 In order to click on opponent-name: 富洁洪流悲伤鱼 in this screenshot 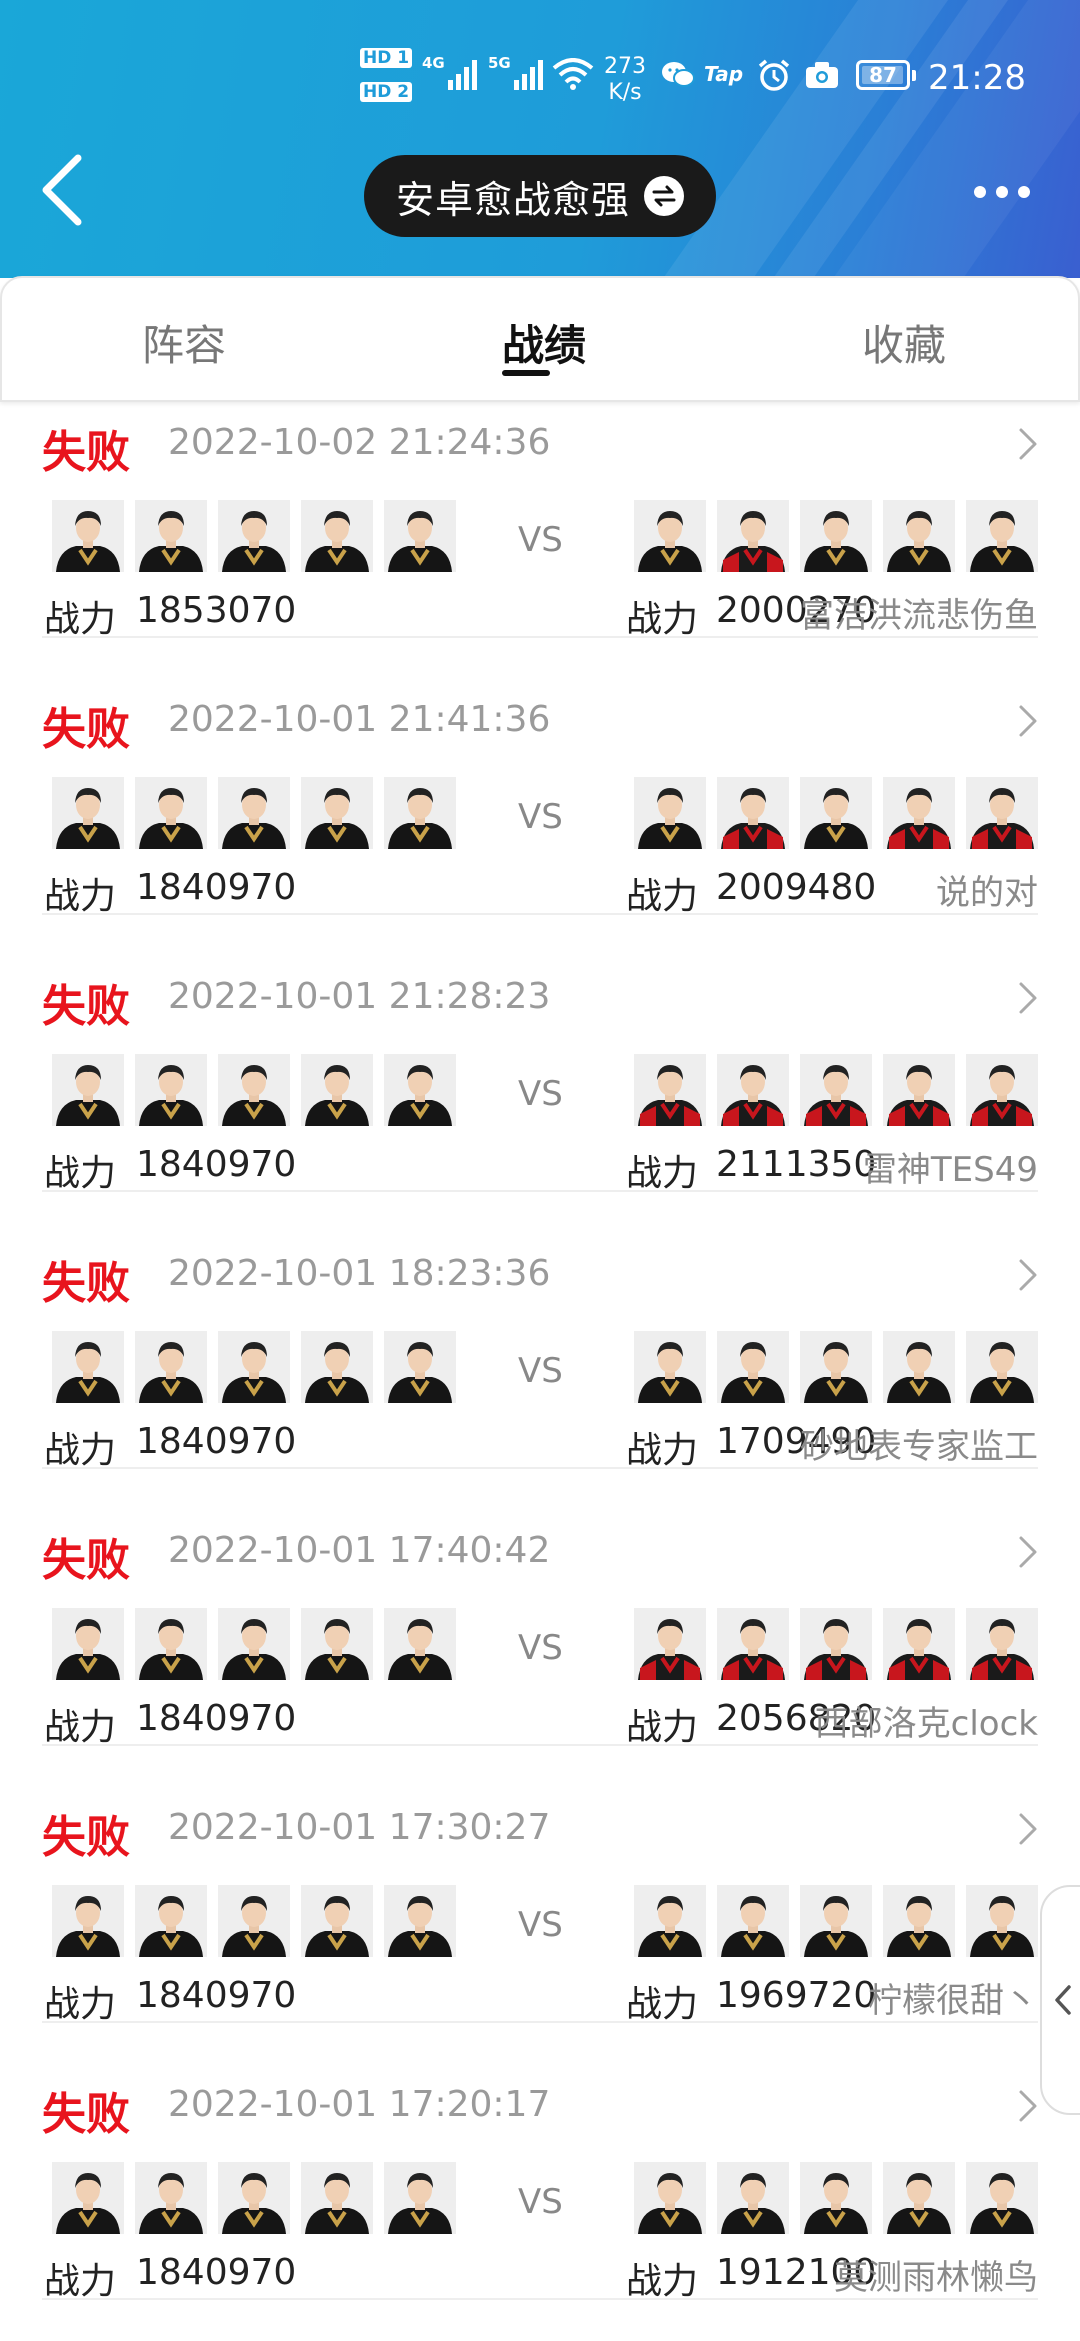, I will do `click(919, 616)`.